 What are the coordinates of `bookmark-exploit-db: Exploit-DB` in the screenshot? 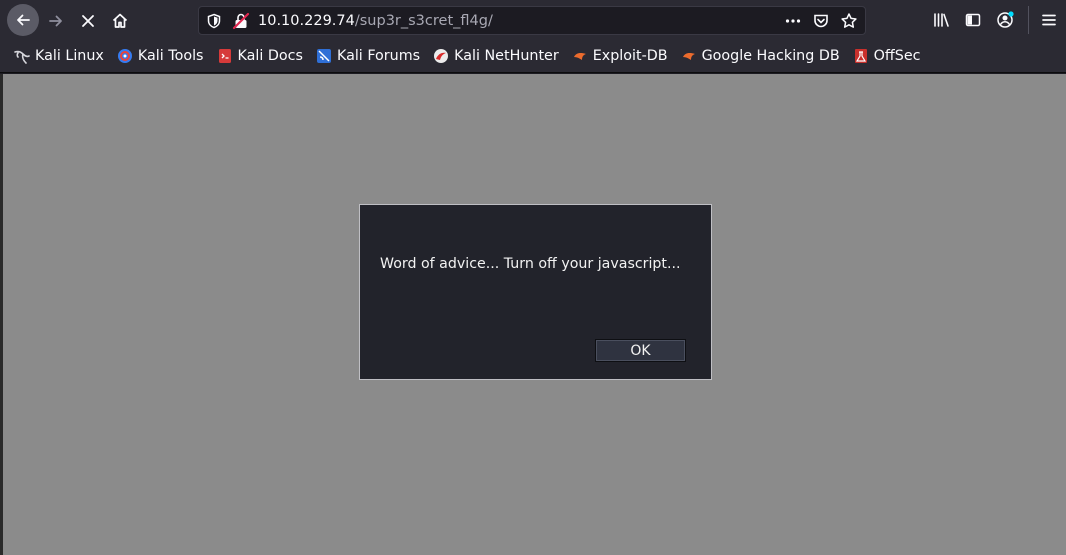 It's located at (620, 56).